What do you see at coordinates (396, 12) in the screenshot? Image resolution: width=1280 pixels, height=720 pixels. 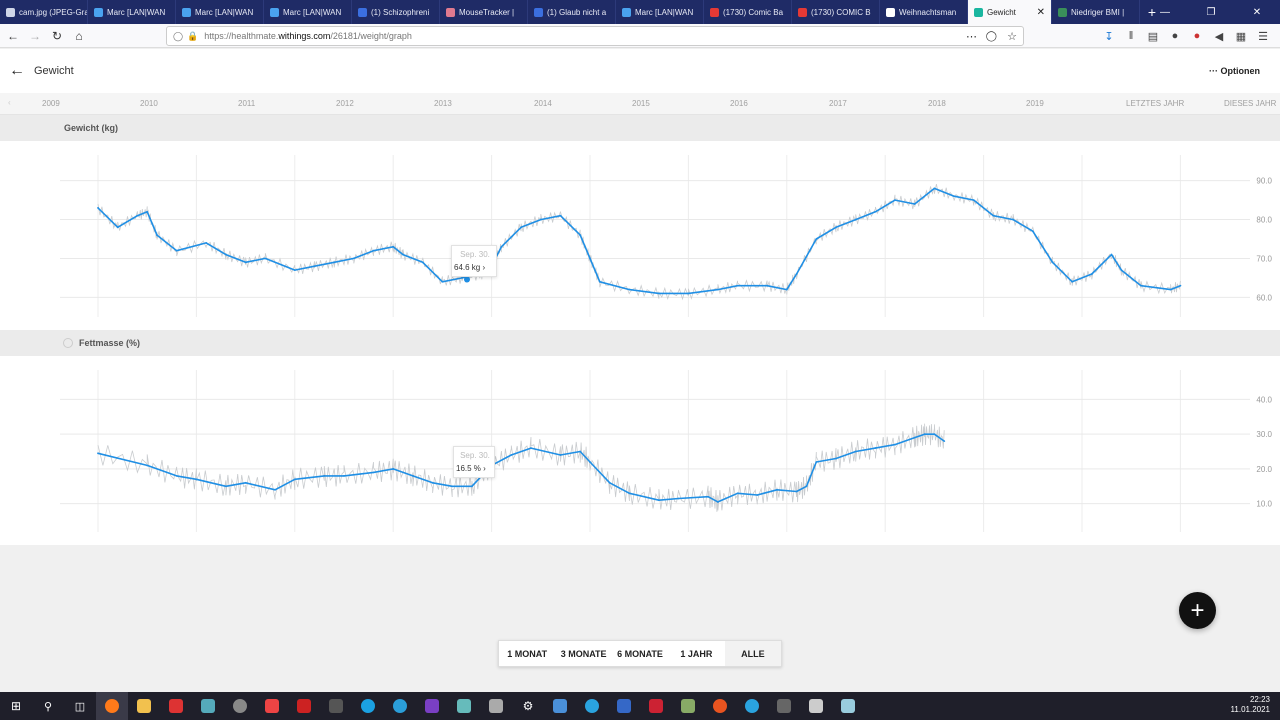 I see `browser-tab: (1) Schizophreni` at bounding box center [396, 12].